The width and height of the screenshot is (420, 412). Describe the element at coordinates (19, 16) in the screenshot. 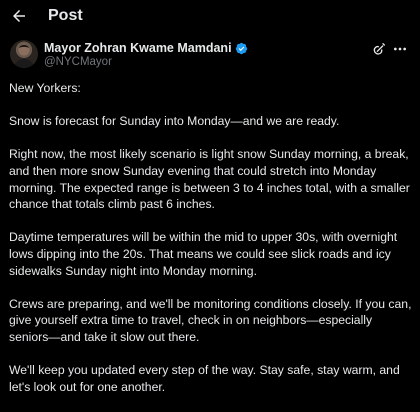

I see `arrow-left-icon` at that location.